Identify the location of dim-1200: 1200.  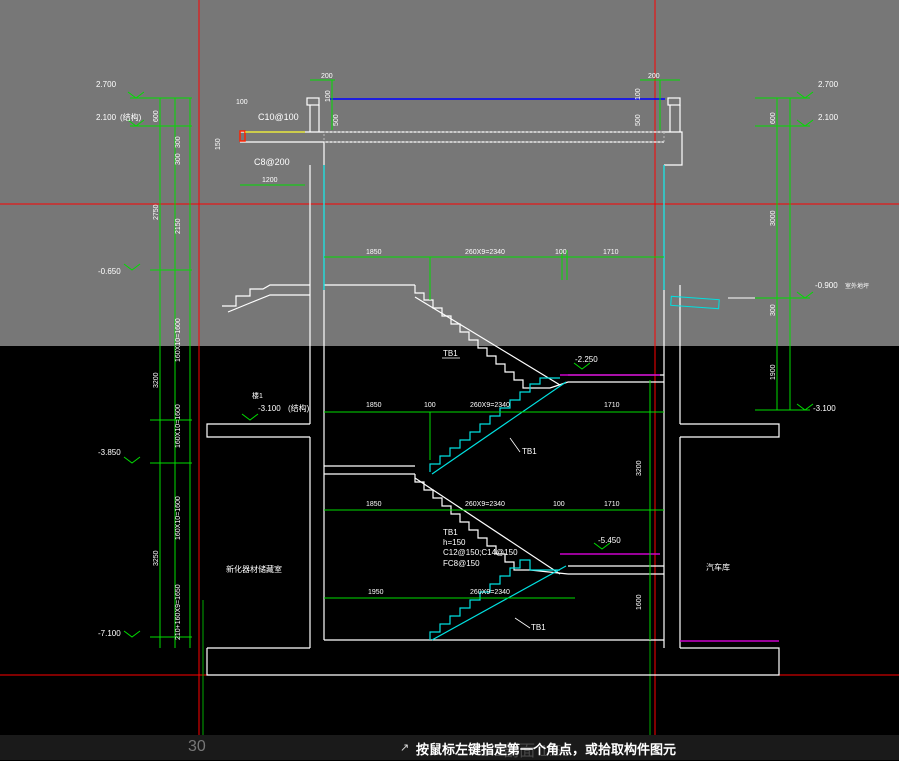
(270, 180).